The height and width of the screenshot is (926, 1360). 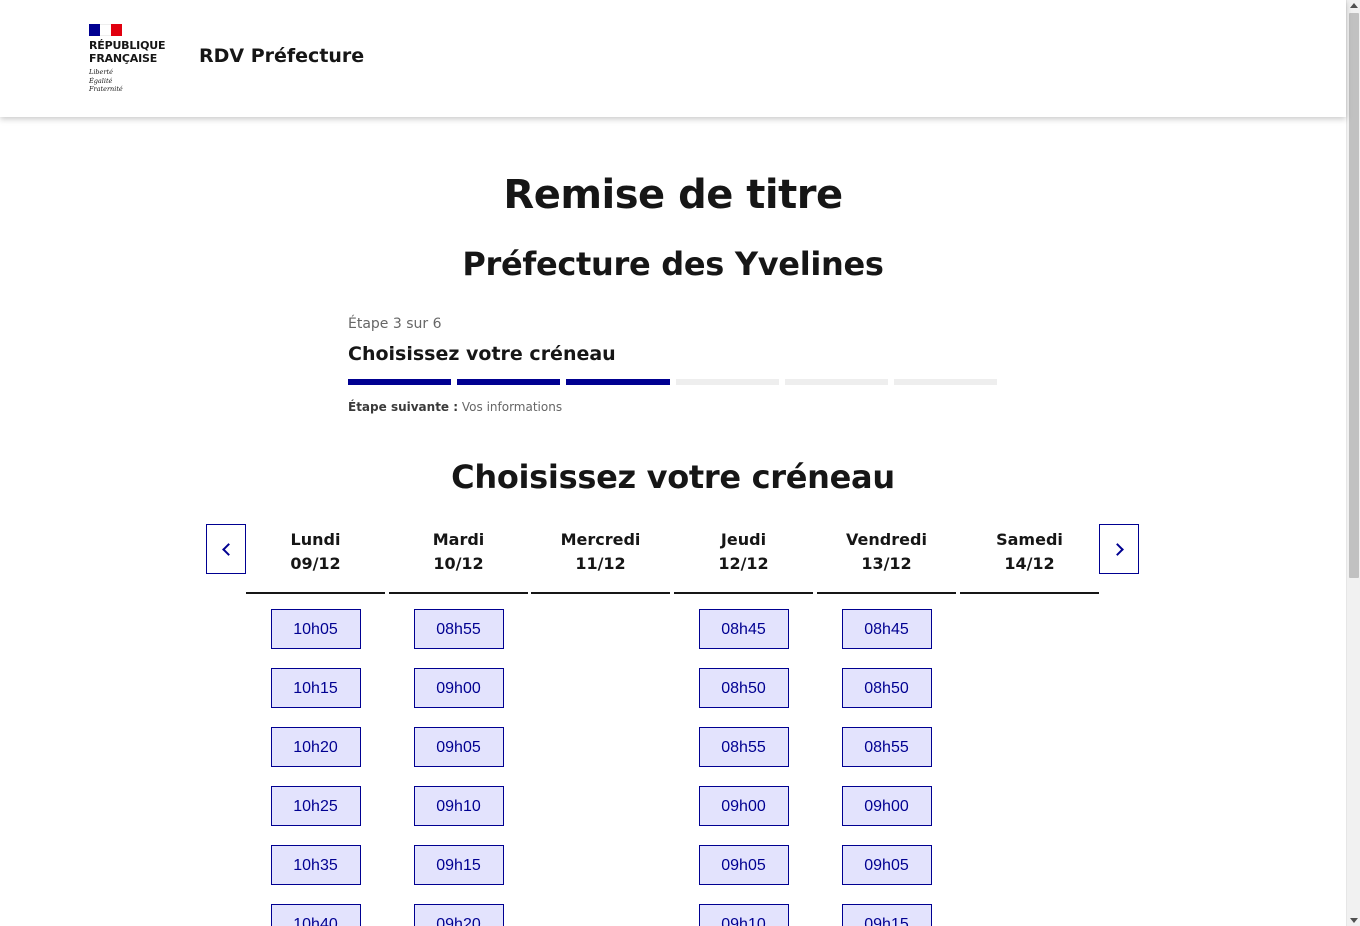 I want to click on french-flag-icon, so click(x=105, y=30).